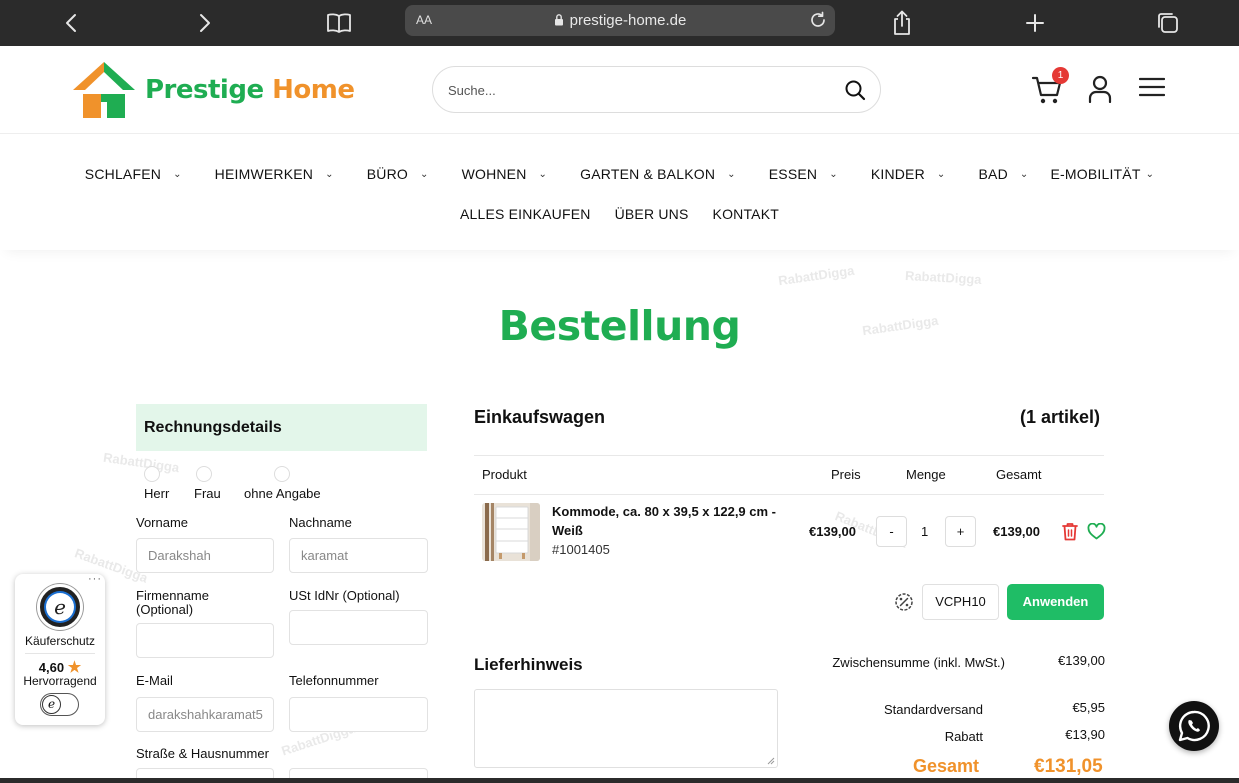 Image resolution: width=1239 pixels, height=783 pixels. I want to click on subtotal-label: Zwischensumme (inkl. MwSt.), so click(918, 662).